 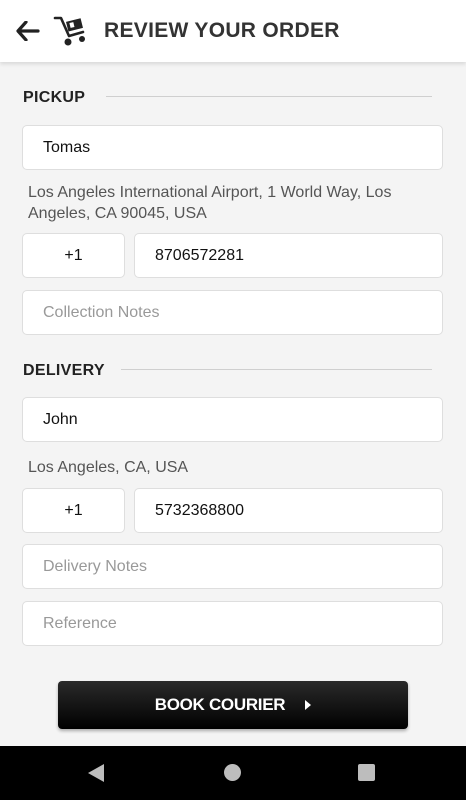 I want to click on delivery-phone-field: 5732368800, so click(x=288, y=510).